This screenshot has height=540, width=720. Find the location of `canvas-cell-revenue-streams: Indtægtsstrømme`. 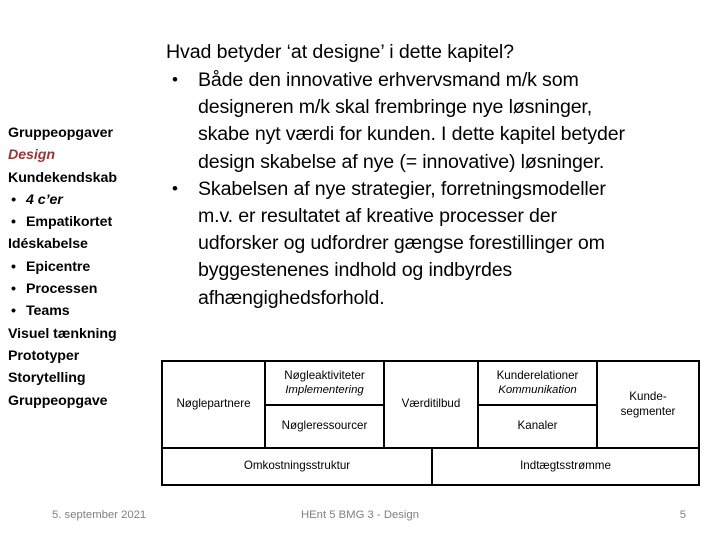

canvas-cell-revenue-streams: Indtægtsstrømme is located at coordinates (565, 466).